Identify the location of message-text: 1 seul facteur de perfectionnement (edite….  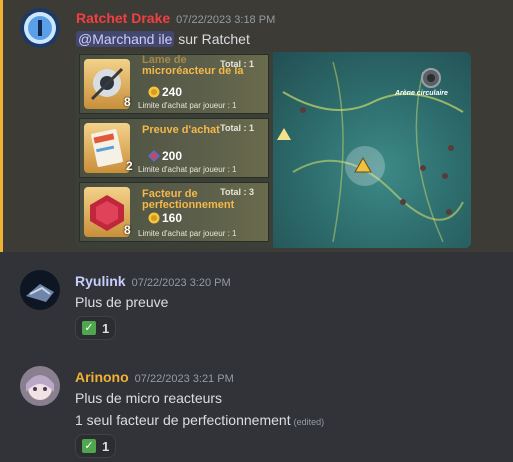
(199, 420).